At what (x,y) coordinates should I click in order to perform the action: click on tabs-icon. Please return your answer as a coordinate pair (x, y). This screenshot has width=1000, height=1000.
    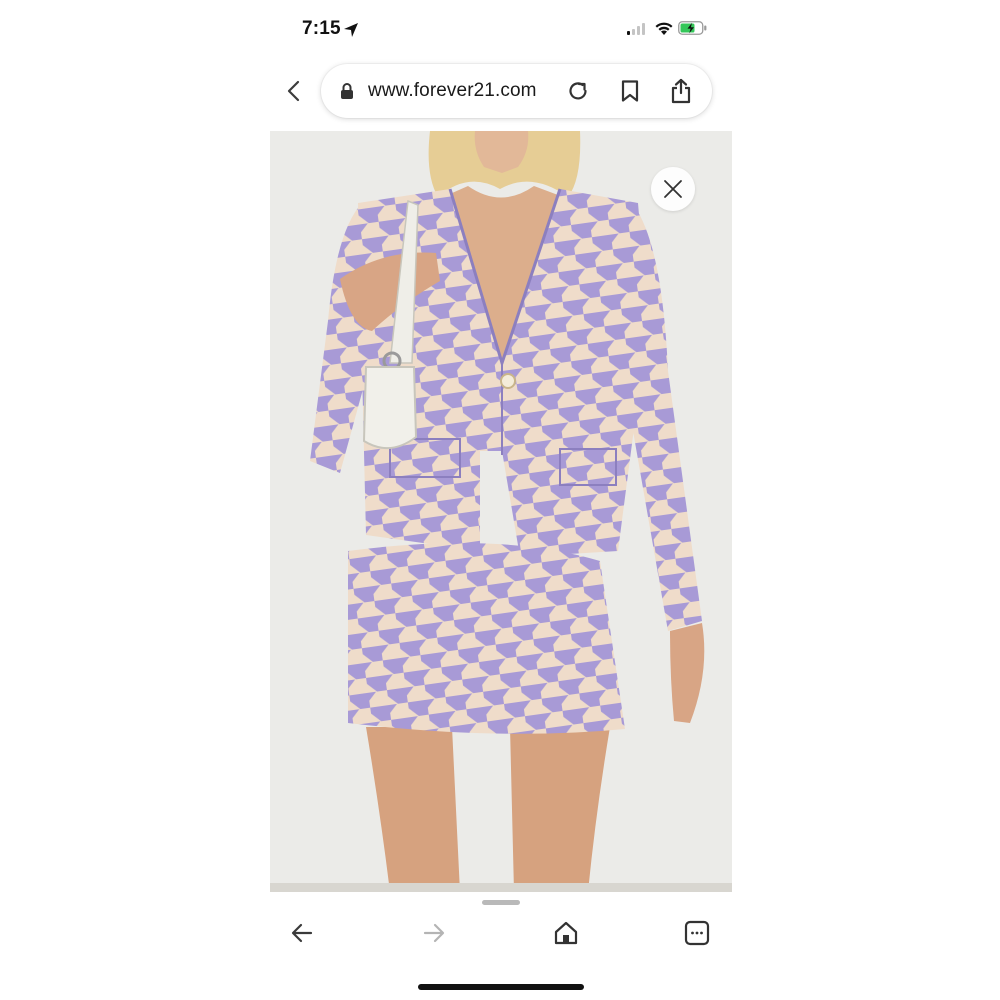
    Looking at the image, I should click on (697, 933).